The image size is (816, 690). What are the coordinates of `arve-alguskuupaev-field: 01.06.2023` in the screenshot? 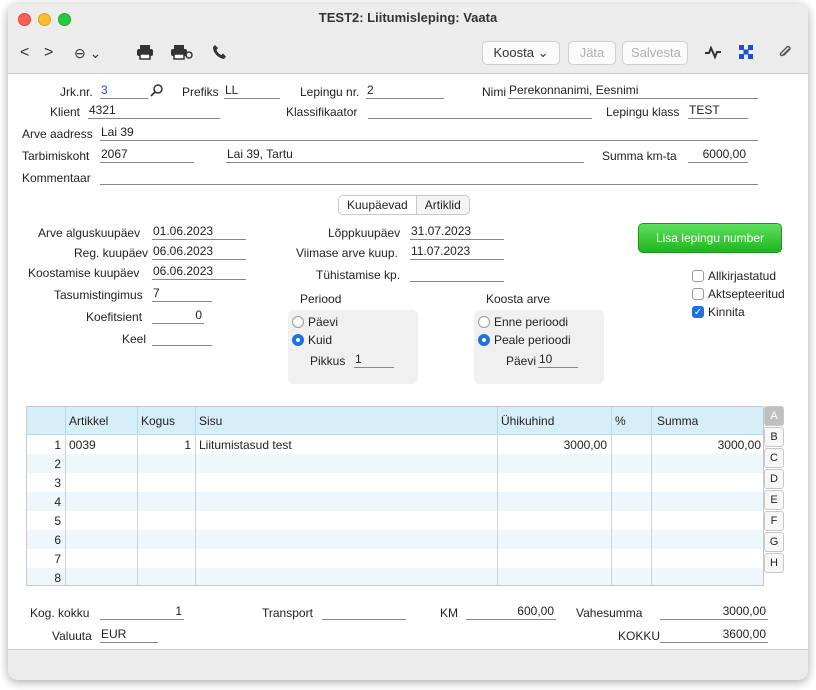 It's located at (199, 231).